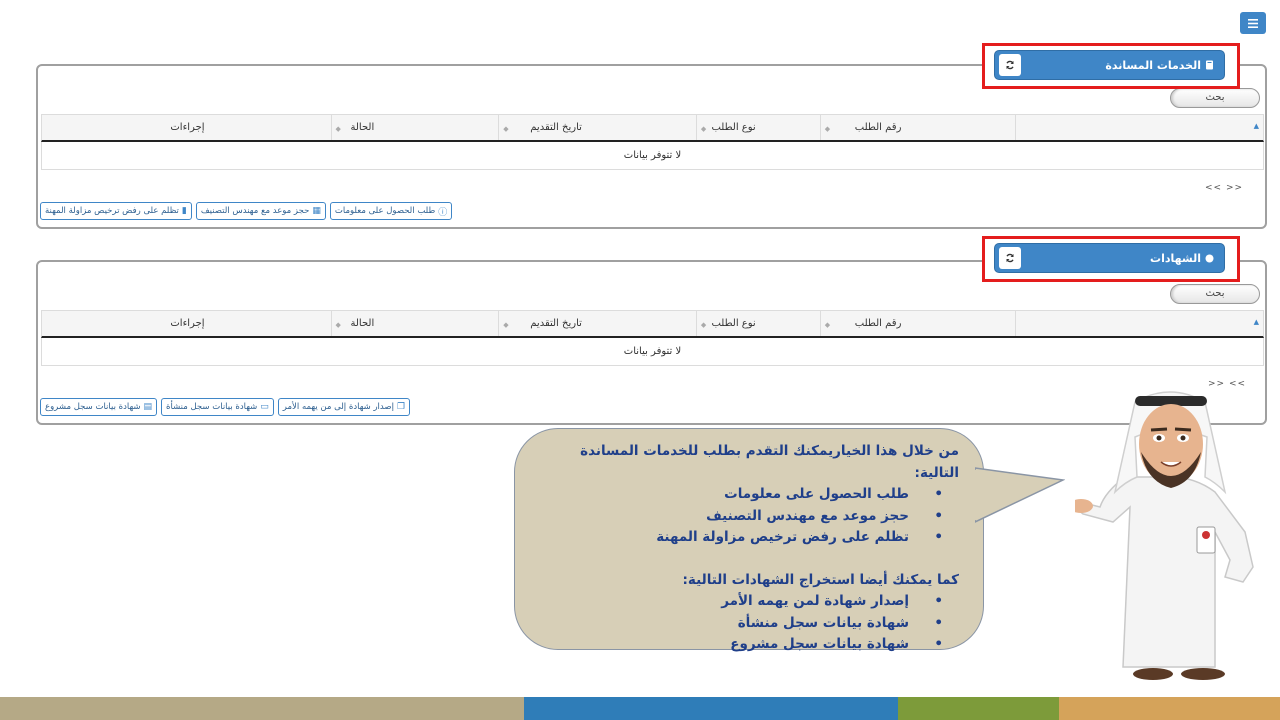 This screenshot has height=720, width=1280. Describe the element at coordinates (741, 645) in the screenshot. I see `list-item: شهادة بيانات سجل مشروع` at that location.